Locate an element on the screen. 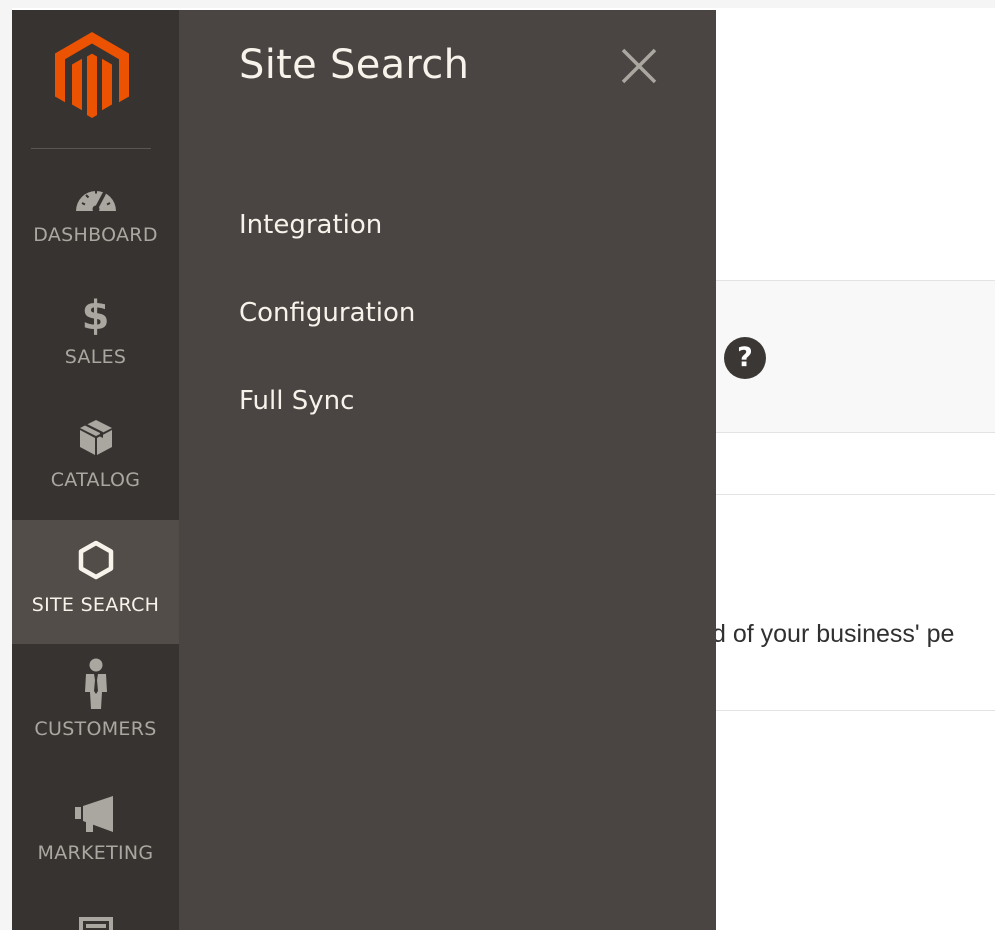 The image size is (995, 930). content-description-text: d of your business' pe is located at coordinates (833, 634).